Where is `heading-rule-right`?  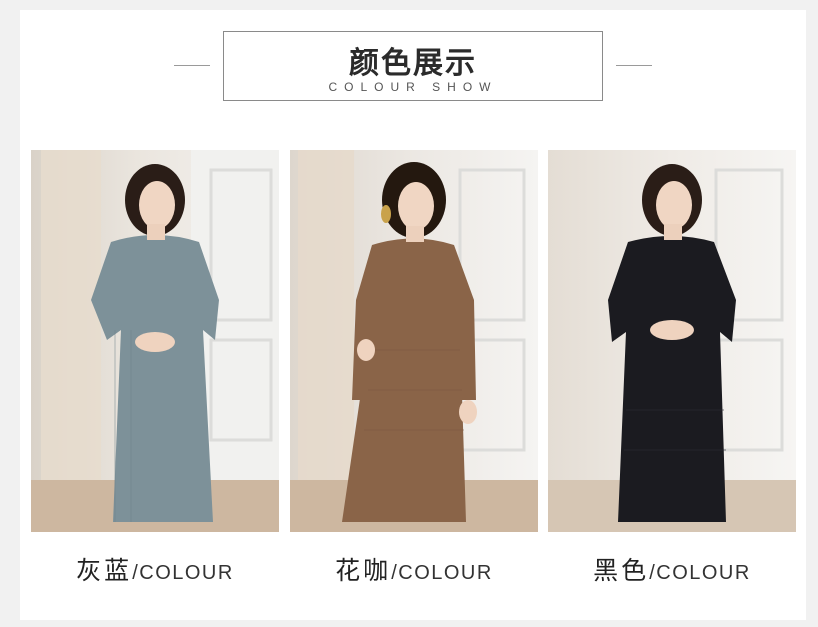 heading-rule-right is located at coordinates (634, 65).